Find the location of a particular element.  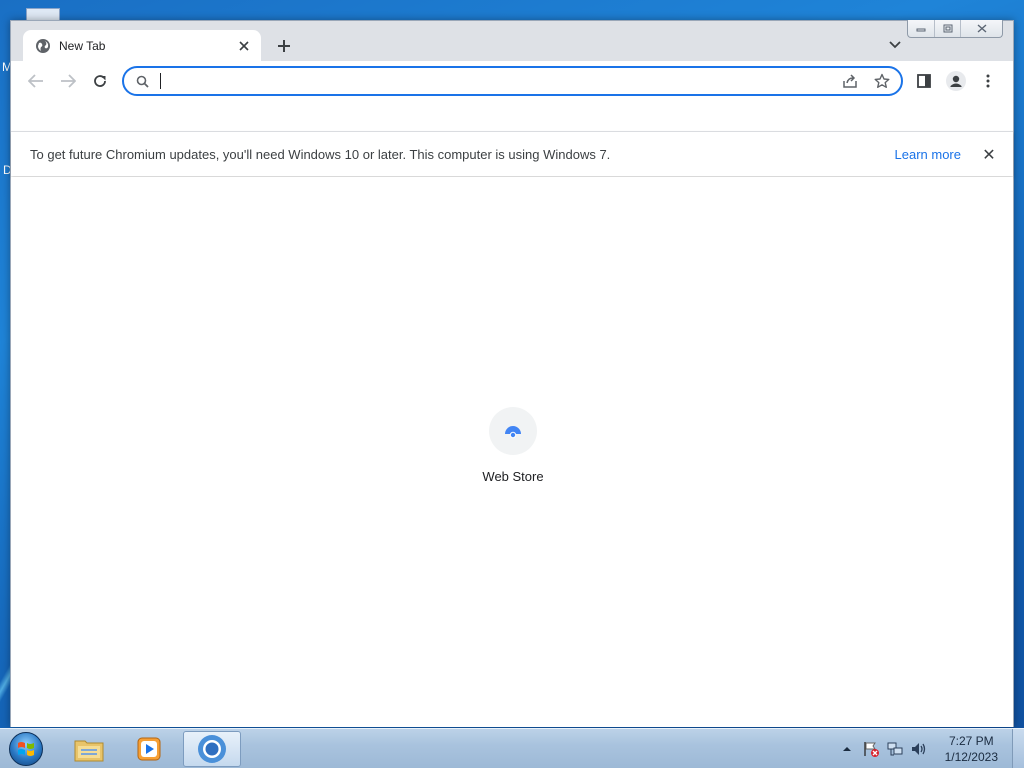

toolbar is located at coordinates (512, 81).